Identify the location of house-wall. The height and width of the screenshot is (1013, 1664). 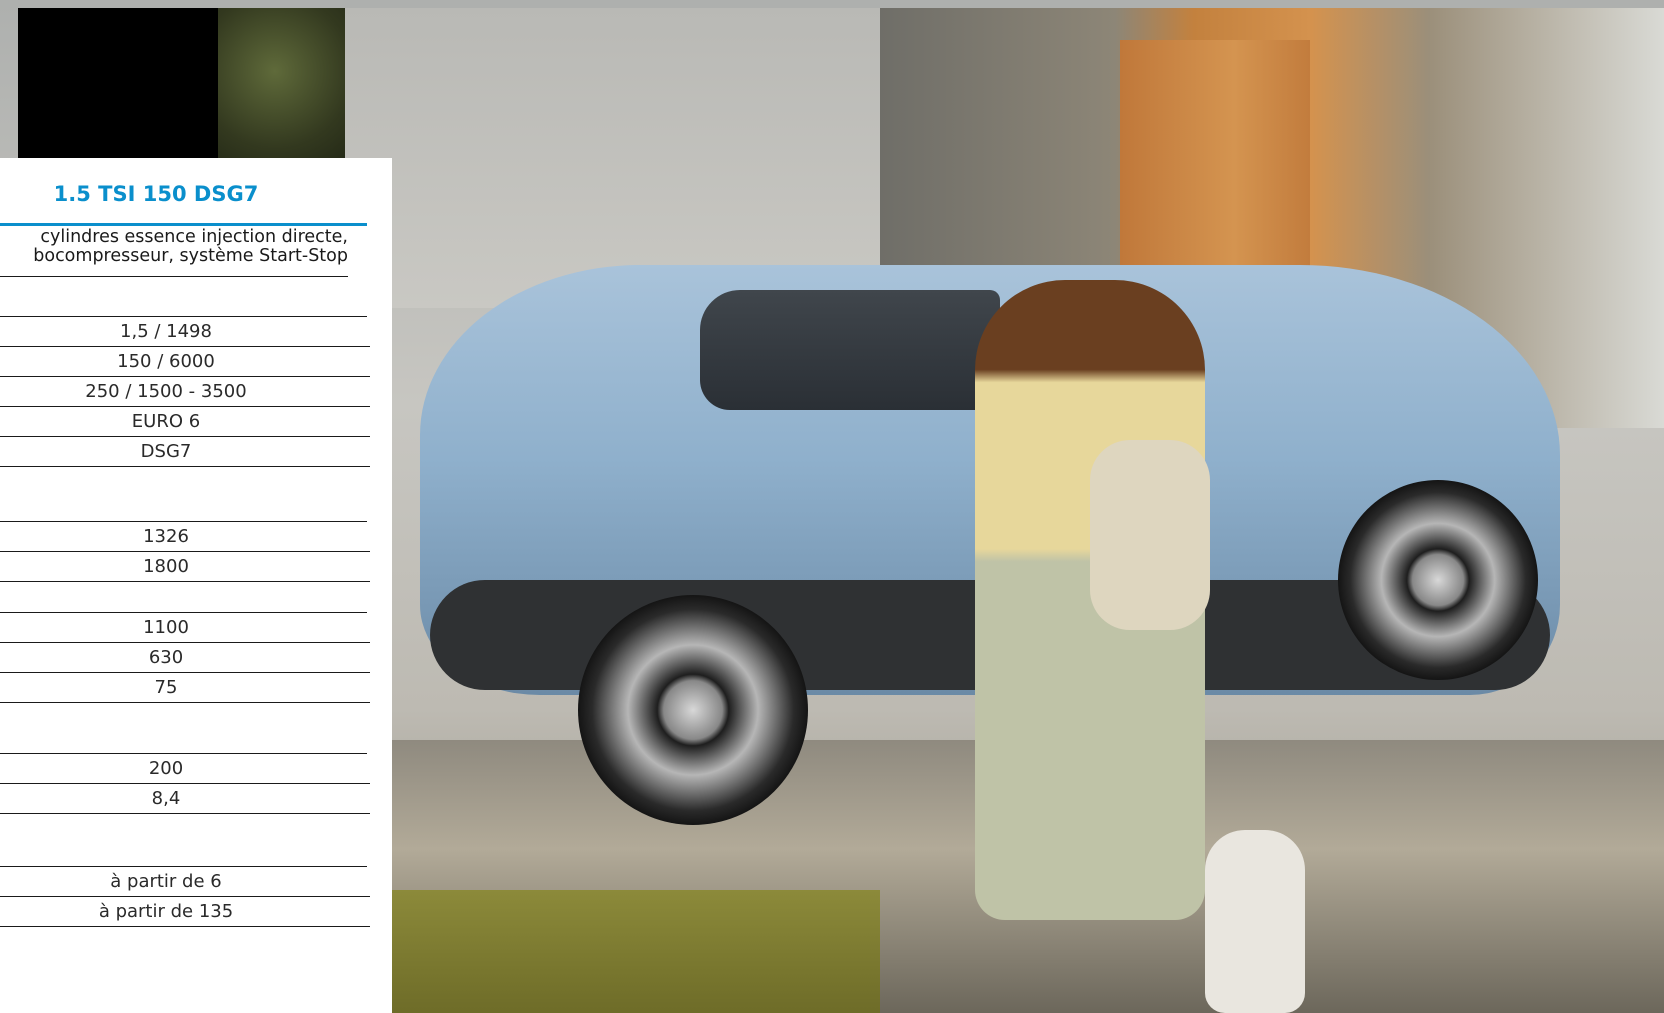
(625, 158).